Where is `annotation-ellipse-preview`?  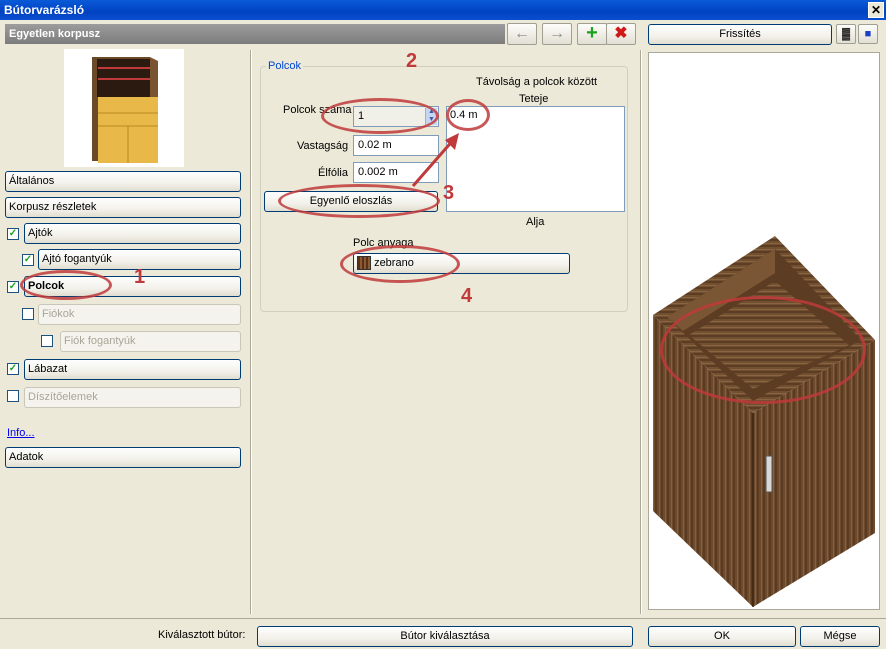 annotation-ellipse-preview is located at coordinates (763, 350).